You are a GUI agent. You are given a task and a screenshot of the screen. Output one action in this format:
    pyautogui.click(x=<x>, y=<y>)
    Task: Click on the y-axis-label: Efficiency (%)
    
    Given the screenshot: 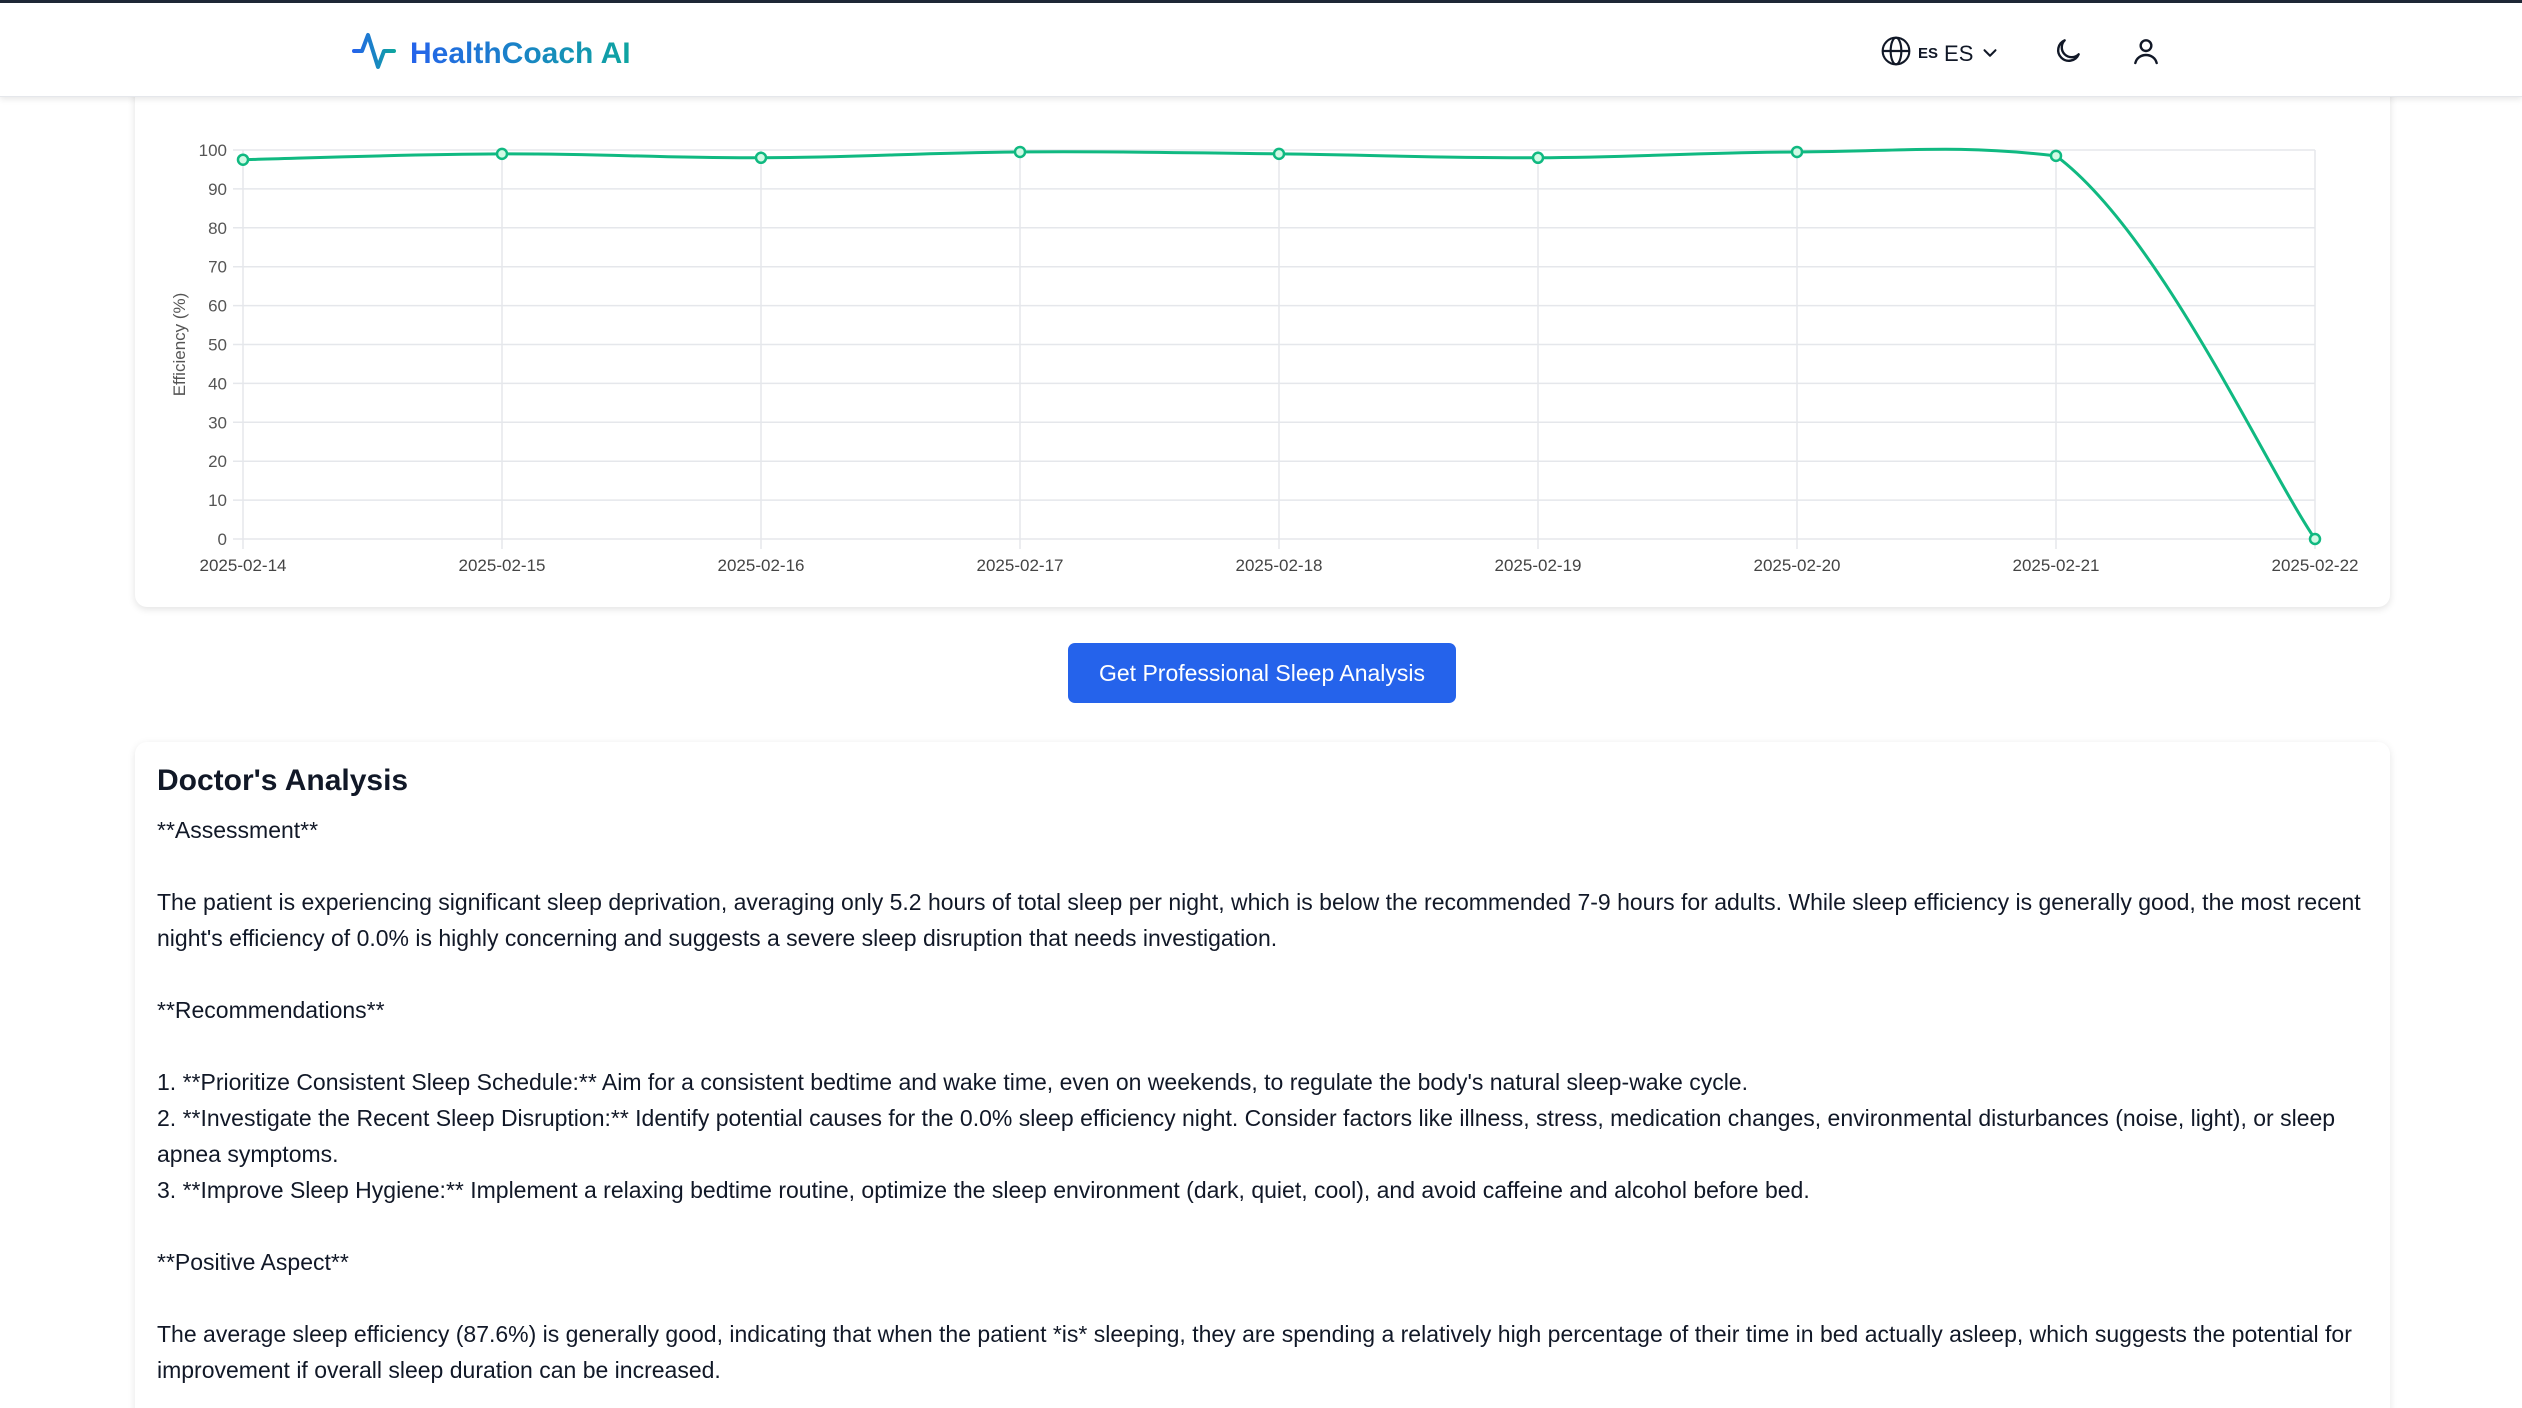 What is the action you would take?
    pyautogui.click(x=179, y=345)
    